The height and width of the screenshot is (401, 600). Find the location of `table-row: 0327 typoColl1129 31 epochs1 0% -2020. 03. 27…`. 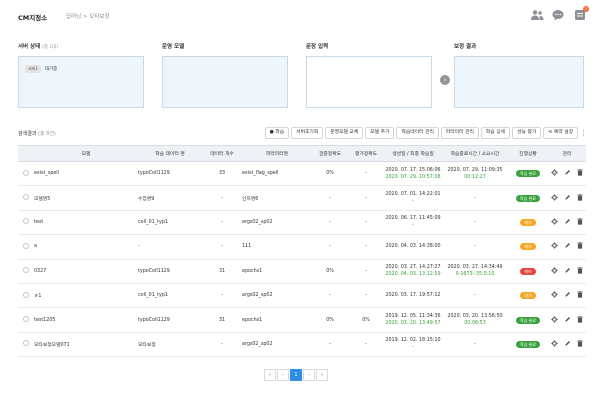

table-row: 0327 typoColl1129 31 epochs1 0% -2020. 03. 27… is located at coordinates (302, 271).